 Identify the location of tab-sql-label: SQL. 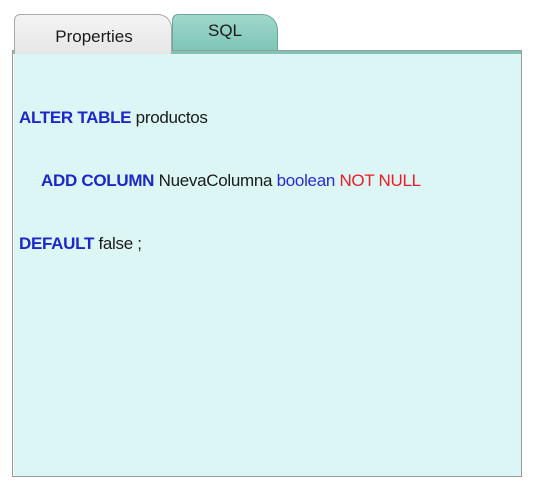
(225, 30).